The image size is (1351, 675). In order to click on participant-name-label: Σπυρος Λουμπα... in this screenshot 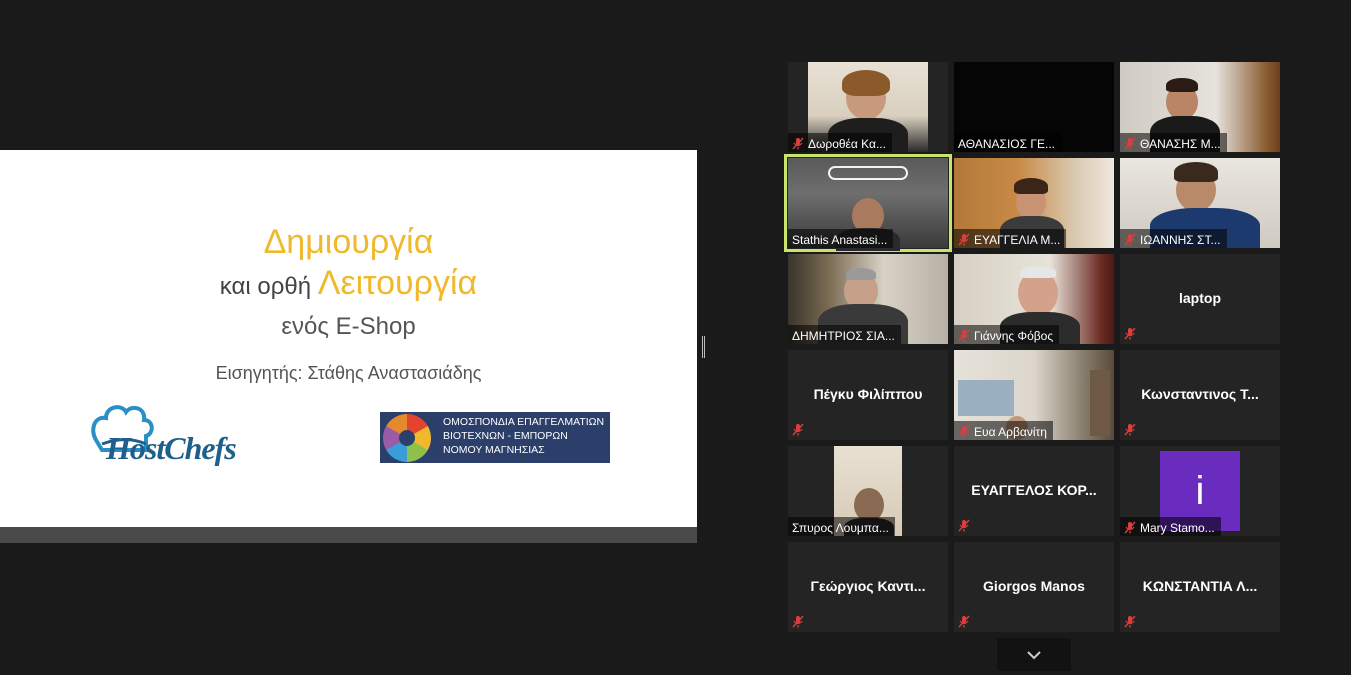, I will do `click(841, 526)`.